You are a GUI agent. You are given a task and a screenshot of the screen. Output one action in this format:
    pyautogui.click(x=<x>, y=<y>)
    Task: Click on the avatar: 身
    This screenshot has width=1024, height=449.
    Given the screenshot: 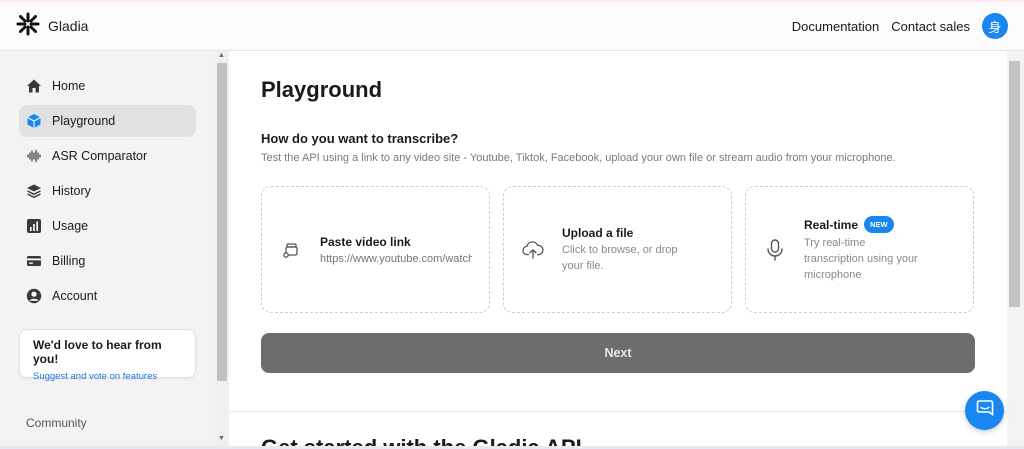 What is the action you would take?
    pyautogui.click(x=995, y=26)
    